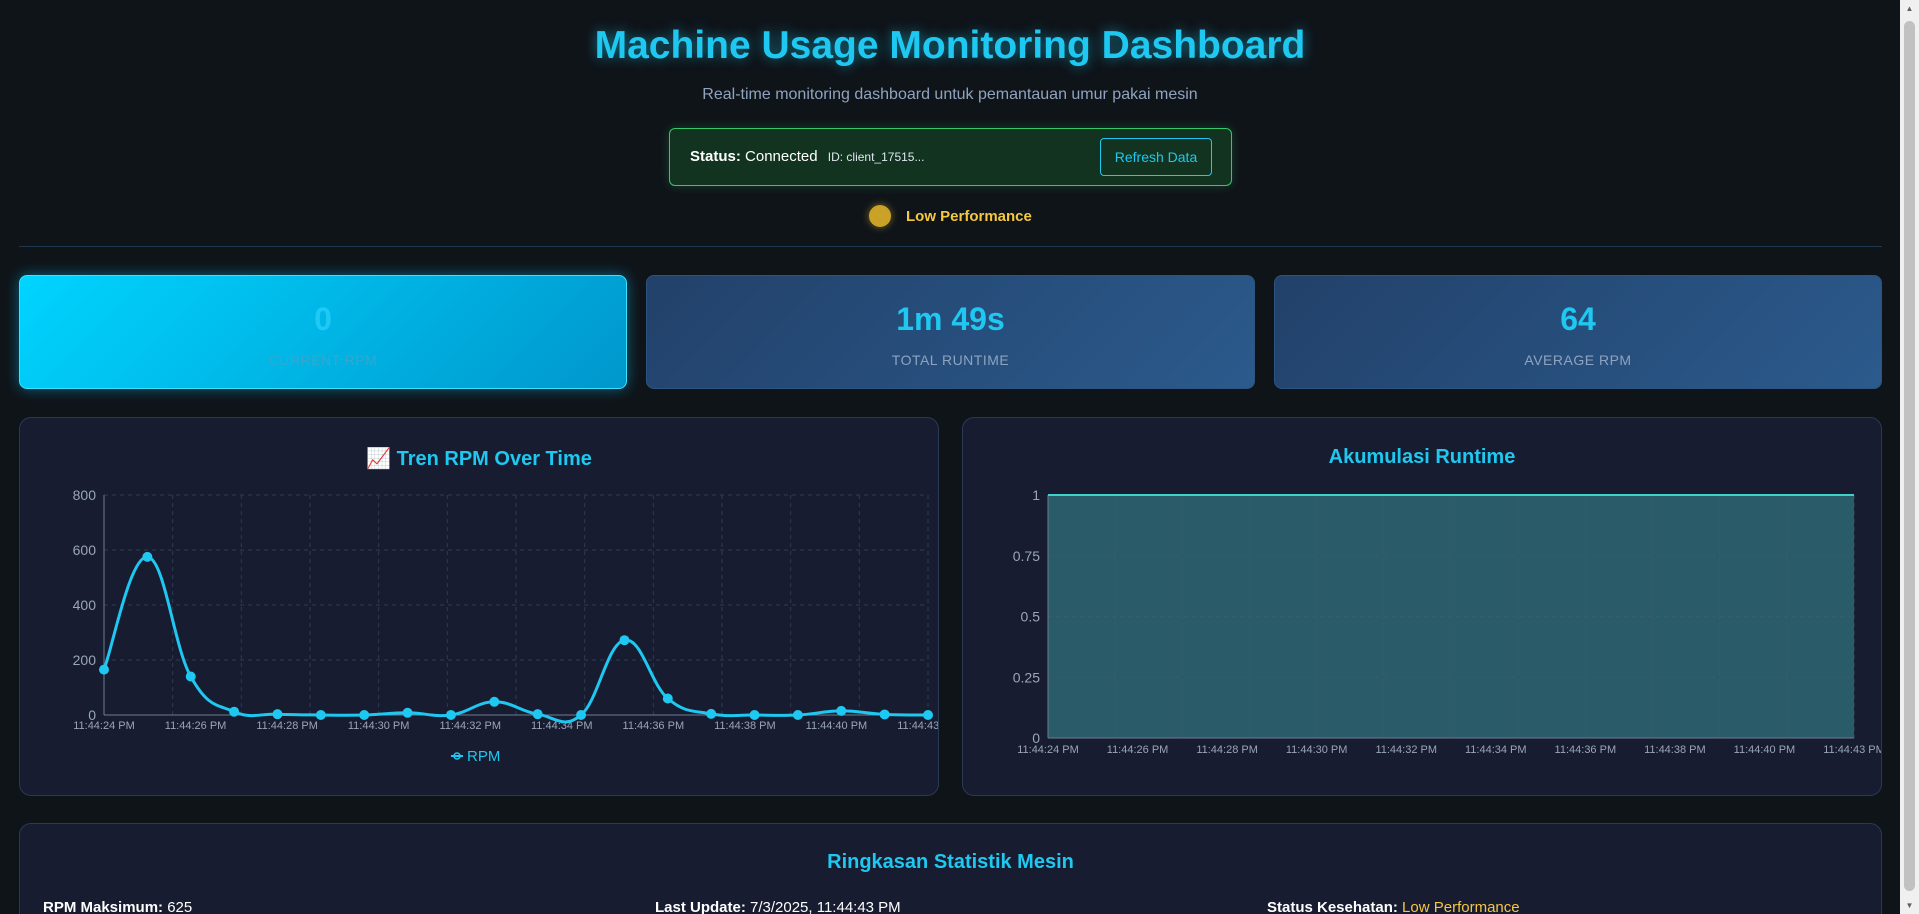 This screenshot has height=914, width=1919. Describe the element at coordinates (1332, 906) in the screenshot. I see `health-status-label: Status Kesehatan:` at that location.